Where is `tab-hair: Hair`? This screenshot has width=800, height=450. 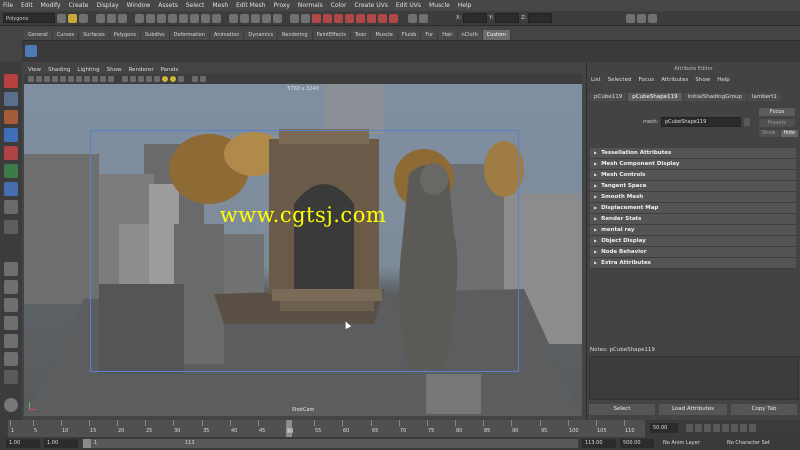 tab-hair: Hair is located at coordinates (448, 35).